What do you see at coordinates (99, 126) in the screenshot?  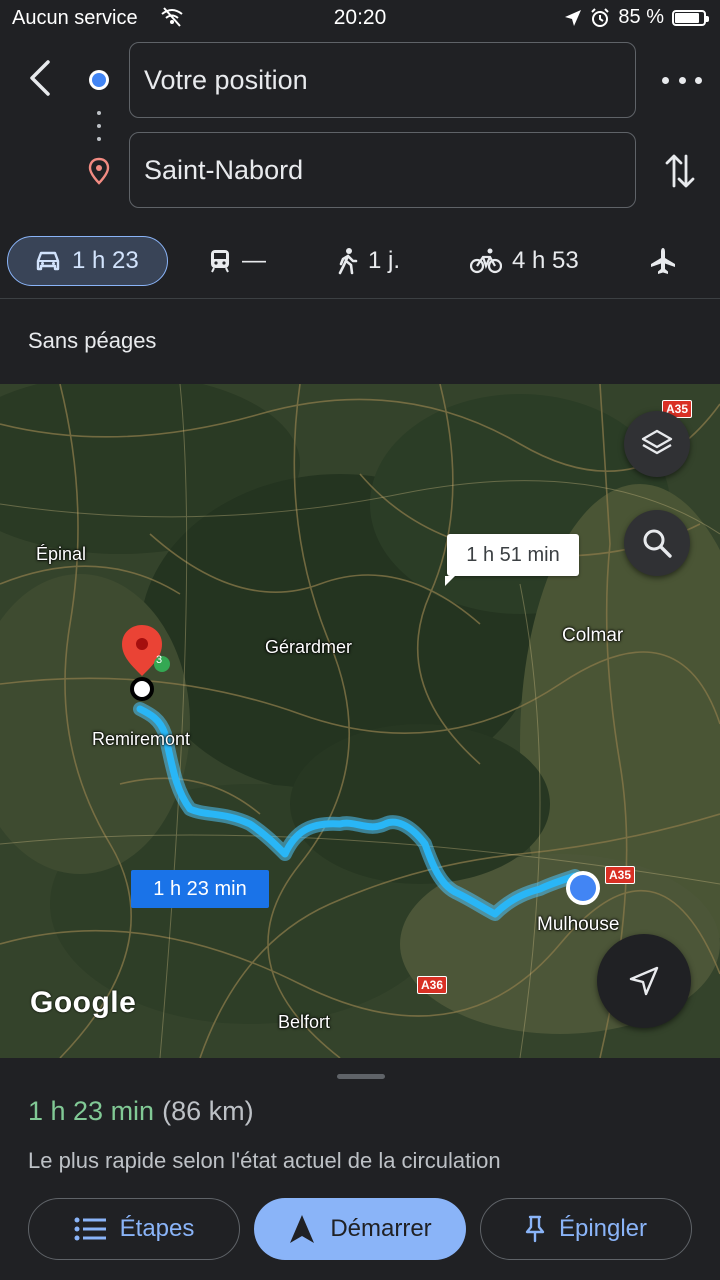 I see `route-connector-dots` at bounding box center [99, 126].